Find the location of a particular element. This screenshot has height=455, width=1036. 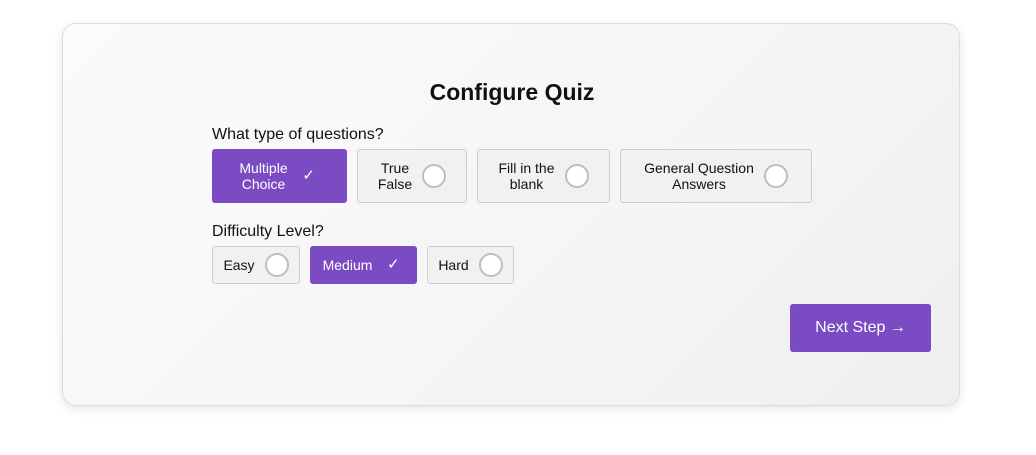

next-step-button: Next Step → is located at coordinates (860, 328).